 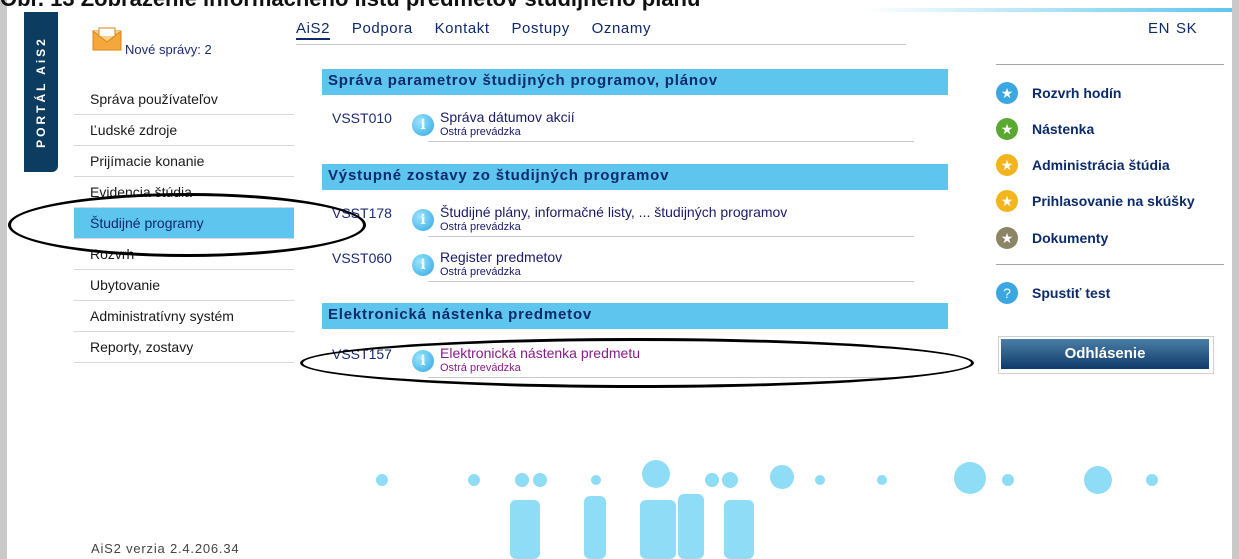 I want to click on nav-podpora: Podpora, so click(x=382, y=28).